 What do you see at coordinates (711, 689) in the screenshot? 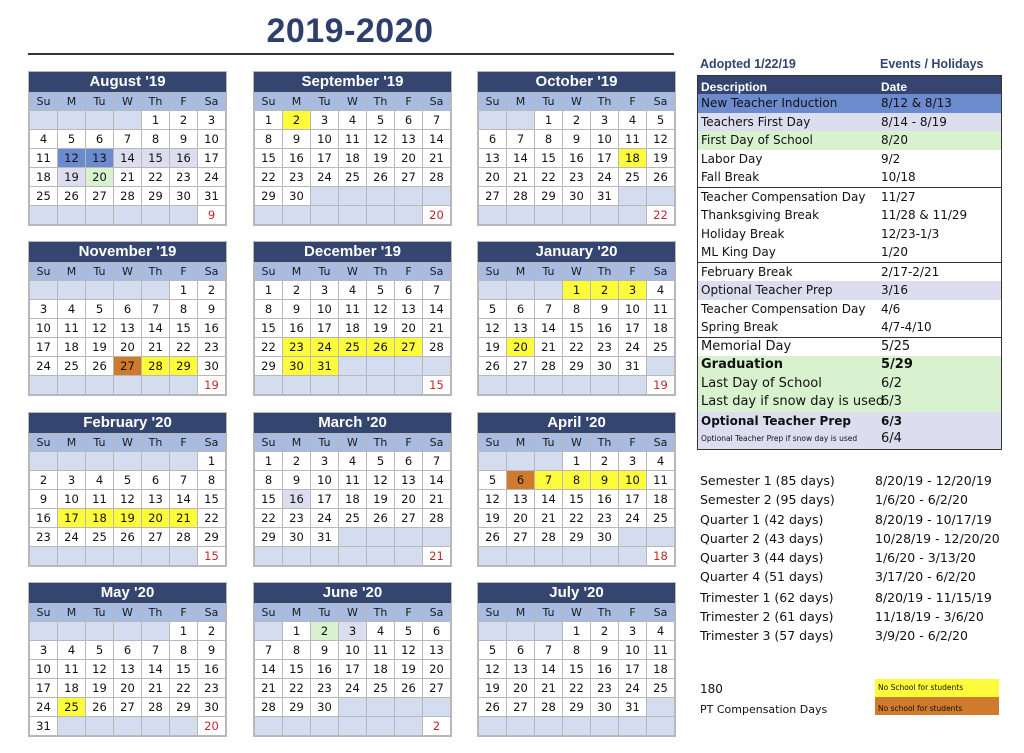
I see `total-days: 180` at bounding box center [711, 689].